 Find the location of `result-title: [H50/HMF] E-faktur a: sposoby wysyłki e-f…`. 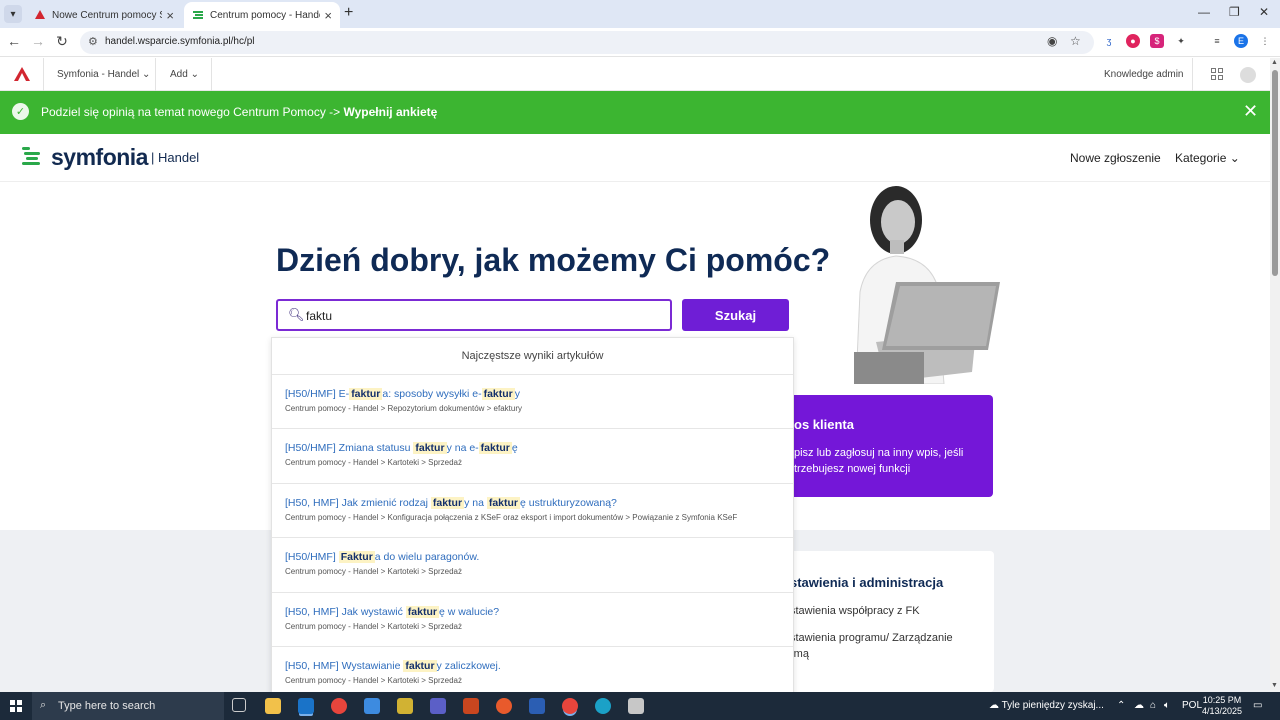

result-title: [H50/HMF] E-faktur a: sposoby wysyłki e-f… is located at coordinates (539, 394).